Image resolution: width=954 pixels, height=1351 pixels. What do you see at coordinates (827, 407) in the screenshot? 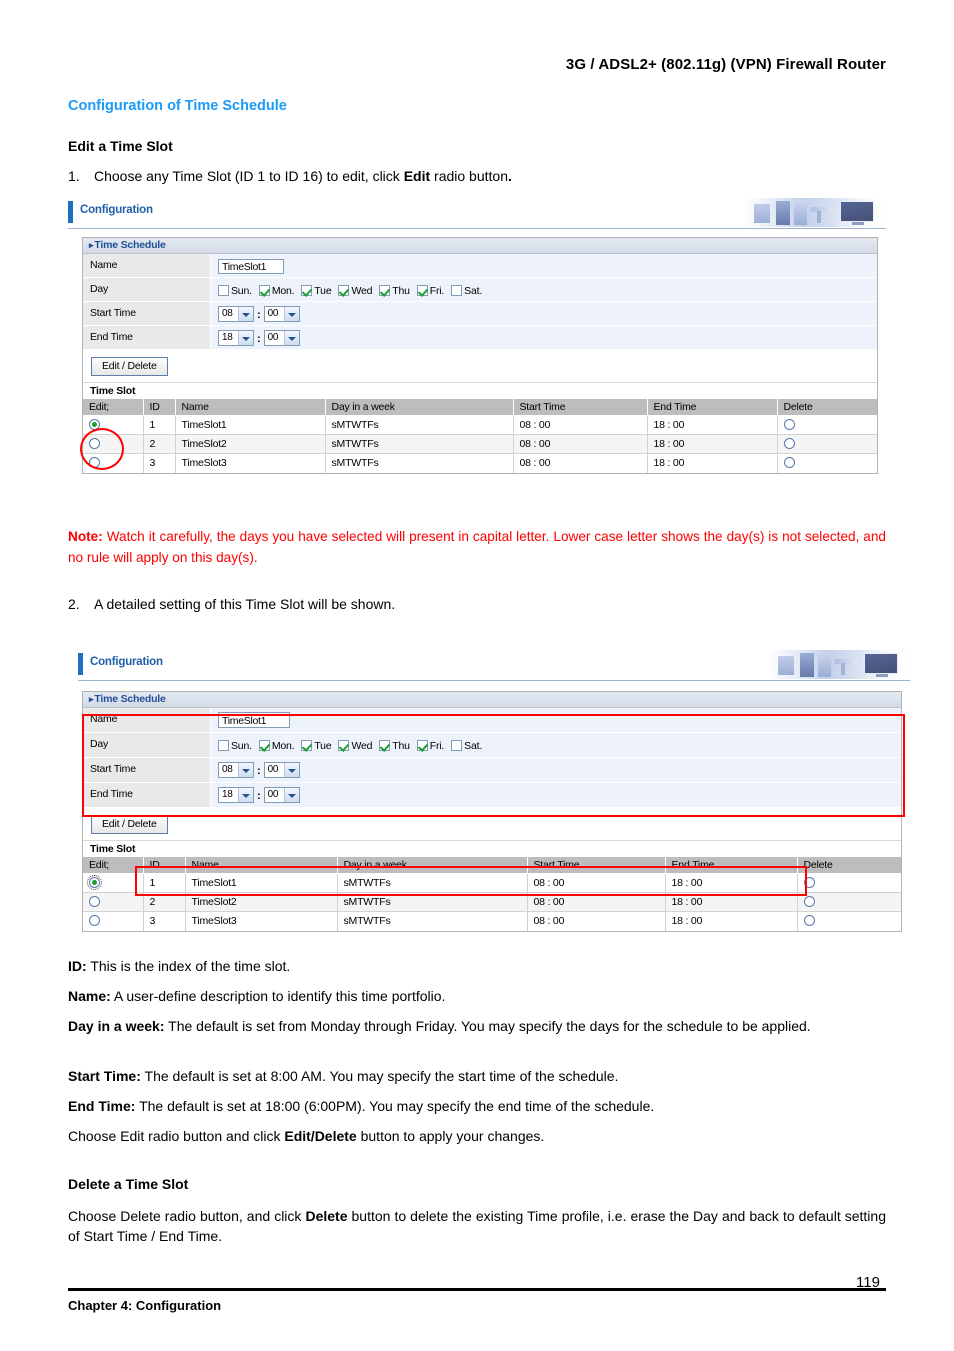
I see `col-delete-1: Delete` at bounding box center [827, 407].